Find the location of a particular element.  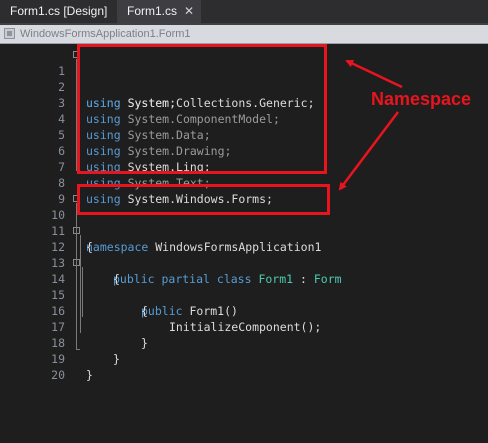

arrow-to-usings is located at coordinates (374, 74).